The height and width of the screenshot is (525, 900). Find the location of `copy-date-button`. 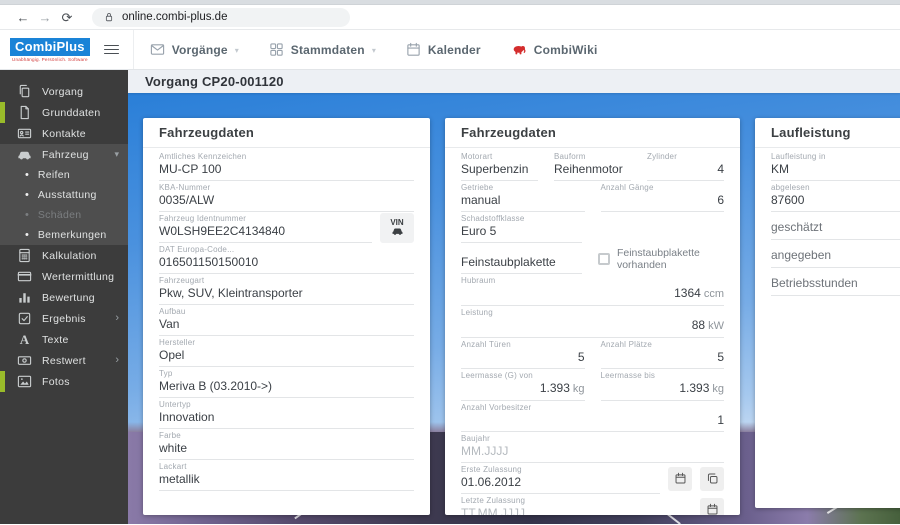

copy-date-button is located at coordinates (712, 478).